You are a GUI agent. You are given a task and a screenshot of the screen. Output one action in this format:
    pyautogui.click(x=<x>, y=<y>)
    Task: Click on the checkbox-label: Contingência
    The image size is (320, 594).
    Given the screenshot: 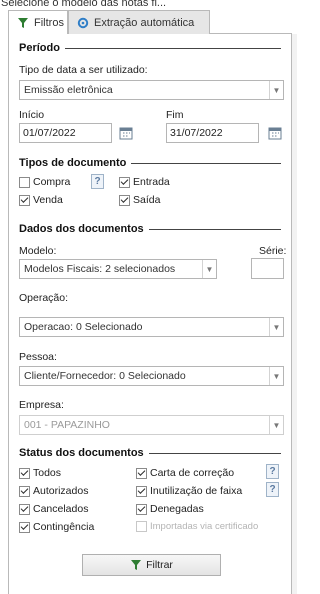 What is the action you would take?
    pyautogui.click(x=64, y=527)
    